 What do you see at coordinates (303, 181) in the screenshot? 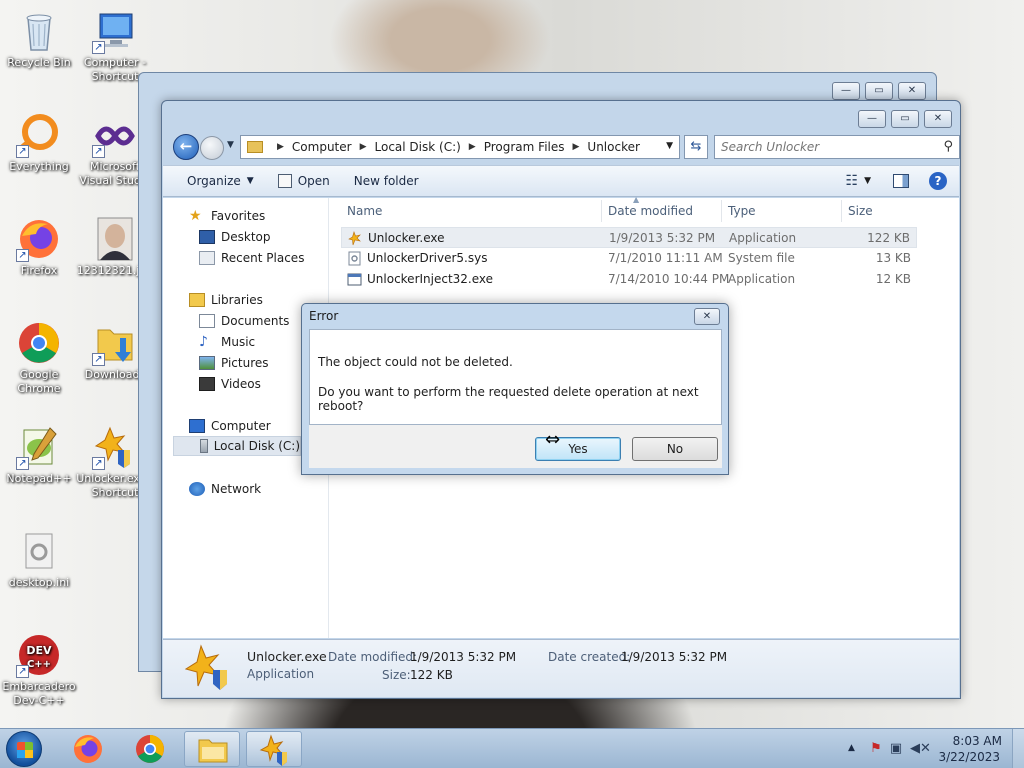
I see `open-button: Open` at bounding box center [303, 181].